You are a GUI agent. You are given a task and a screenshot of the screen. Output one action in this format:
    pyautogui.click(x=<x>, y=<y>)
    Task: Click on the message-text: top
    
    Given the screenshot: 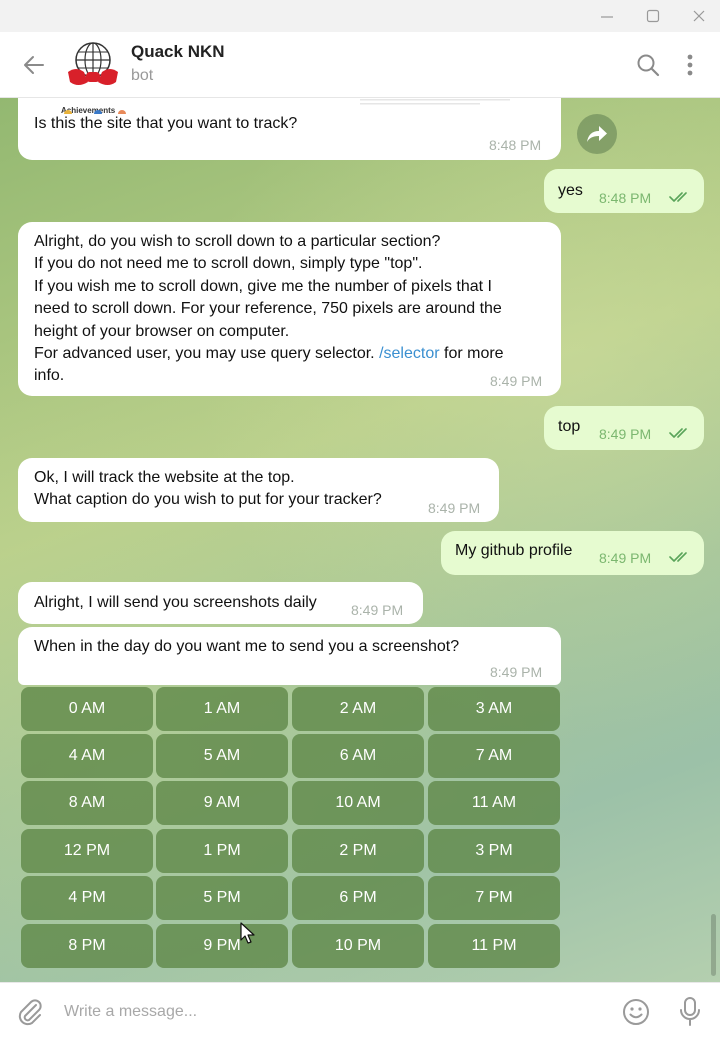 What is the action you would take?
    pyautogui.click(x=569, y=426)
    